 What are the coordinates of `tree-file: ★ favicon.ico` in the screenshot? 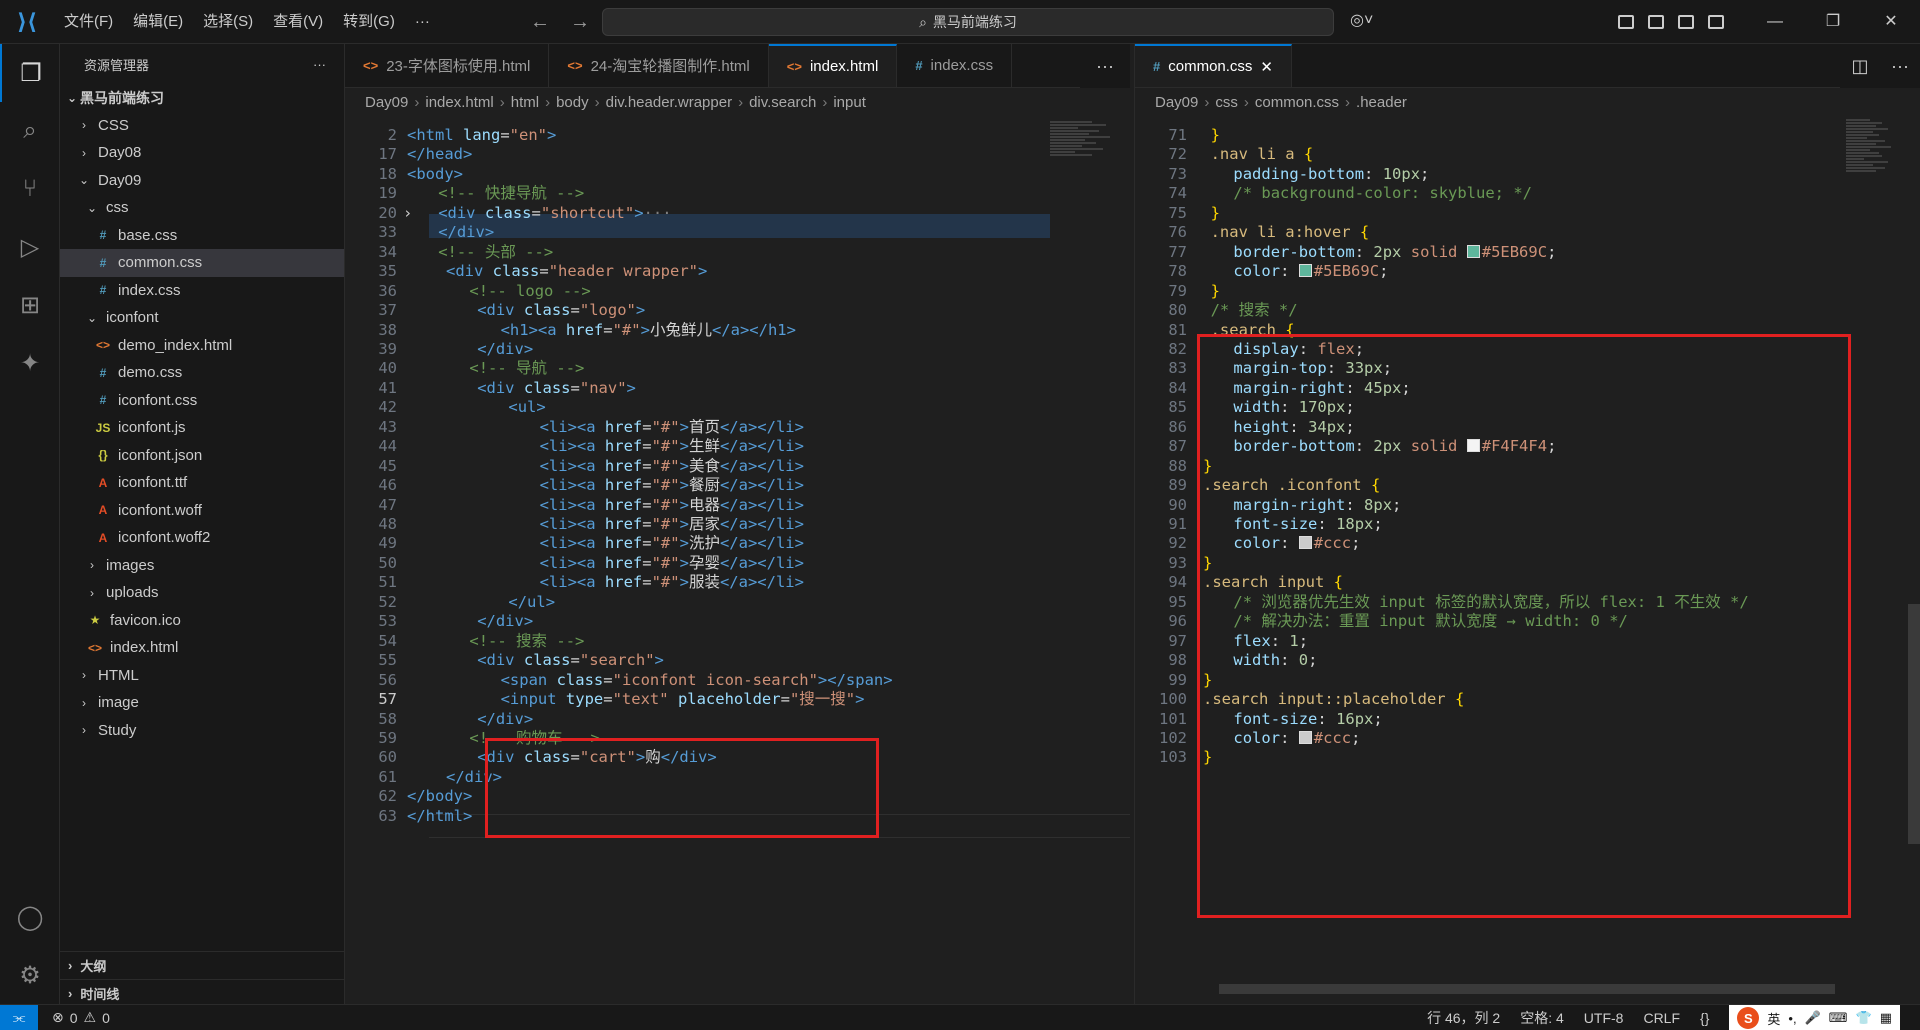 It's located at (202, 621).